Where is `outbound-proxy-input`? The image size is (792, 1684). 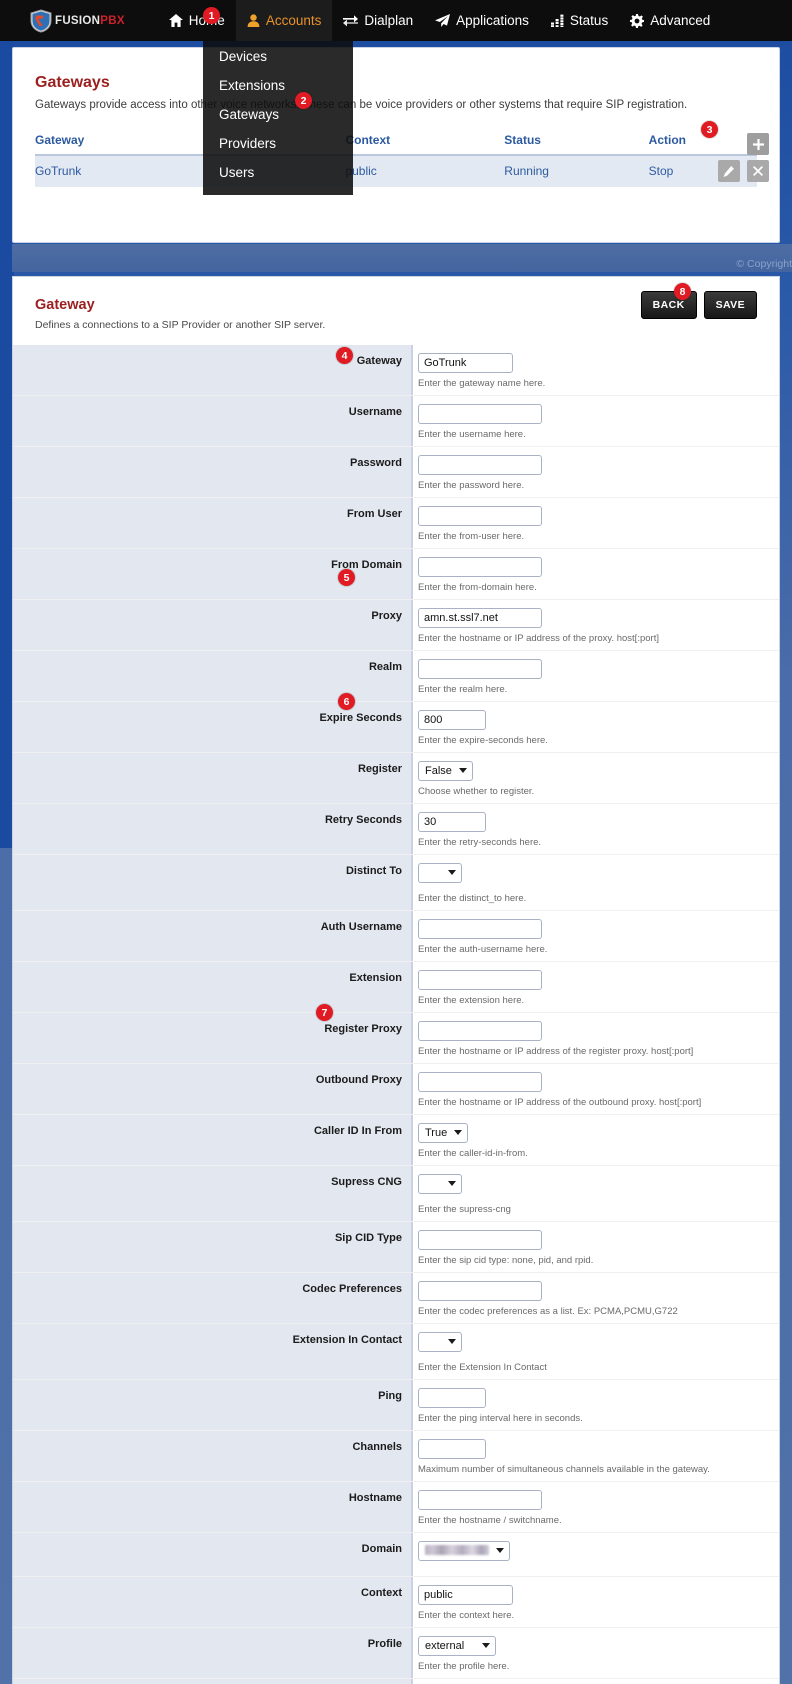
outbound-proxy-input is located at coordinates (480, 1082).